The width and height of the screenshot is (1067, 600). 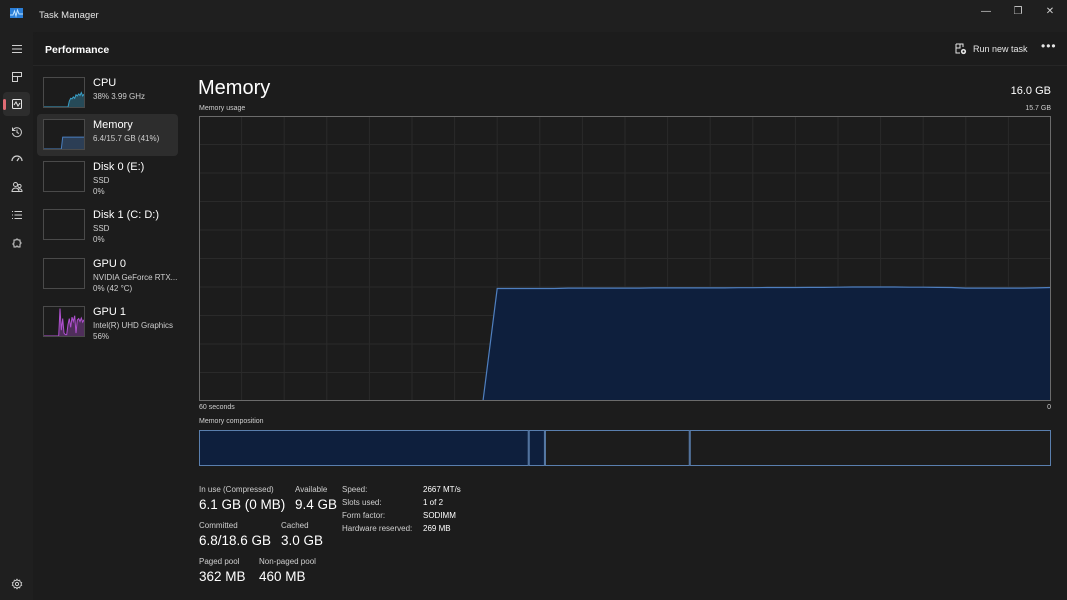 I want to click on resource-item-gpu-1: GPU 1 Intel(R) UHD Graphics 56%, so click(x=107, y=322).